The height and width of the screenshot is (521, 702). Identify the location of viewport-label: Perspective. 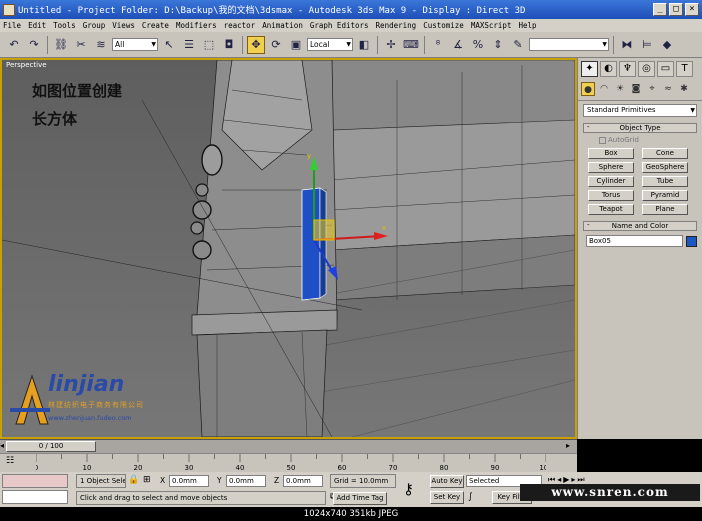
(26, 65).